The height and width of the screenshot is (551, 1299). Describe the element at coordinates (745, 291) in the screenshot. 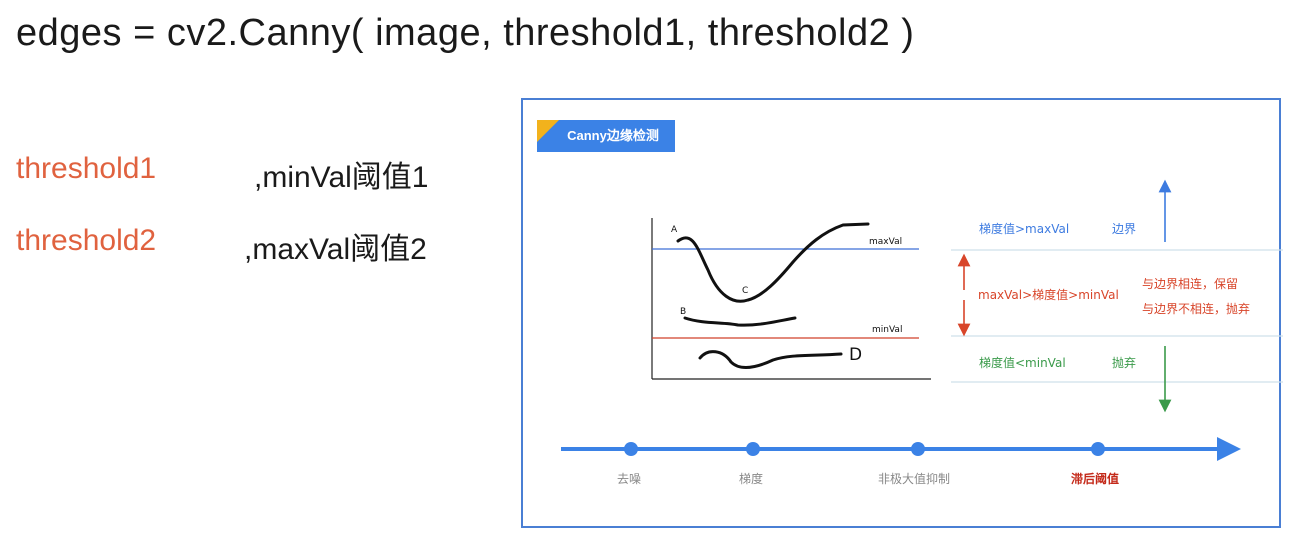

I see `curve-label-c: C` at that location.